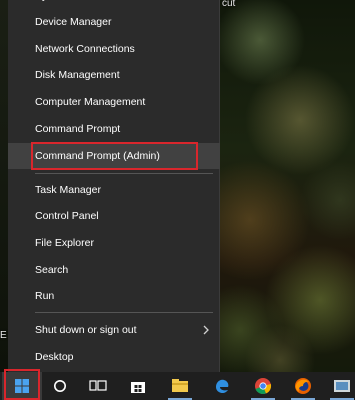  I want to click on menu-item-label: Control Panel, so click(67, 216).